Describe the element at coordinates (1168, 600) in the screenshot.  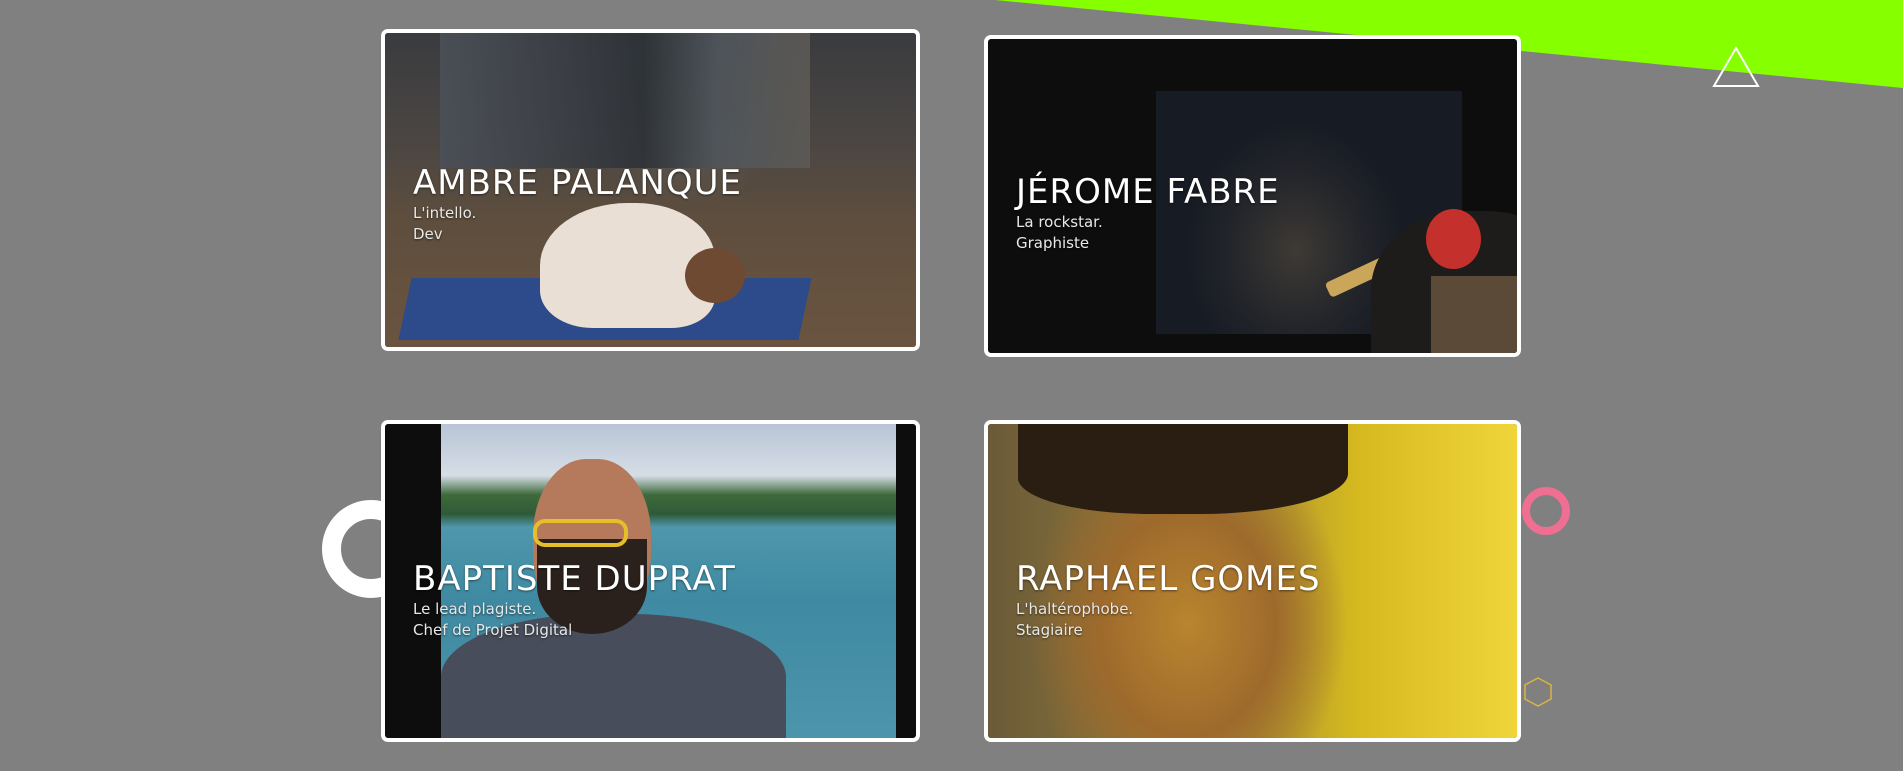
I see `member-caption: RAPHAEL GOMES L'haltérophobe. Stagiaire` at that location.